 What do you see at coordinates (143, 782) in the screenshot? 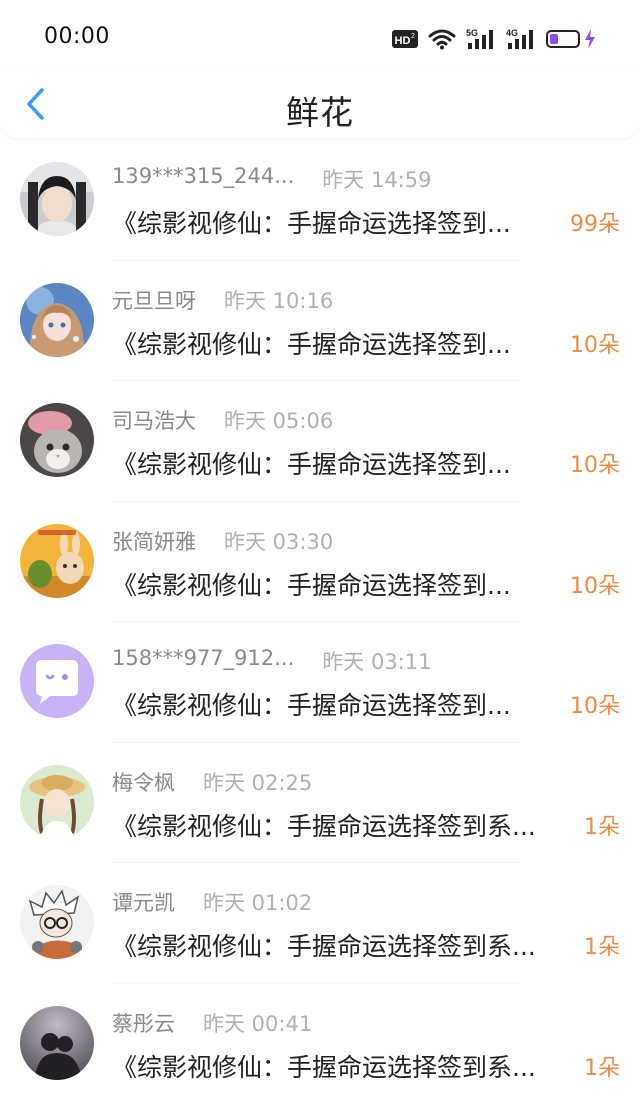
I see `username: 梅令枫` at bounding box center [143, 782].